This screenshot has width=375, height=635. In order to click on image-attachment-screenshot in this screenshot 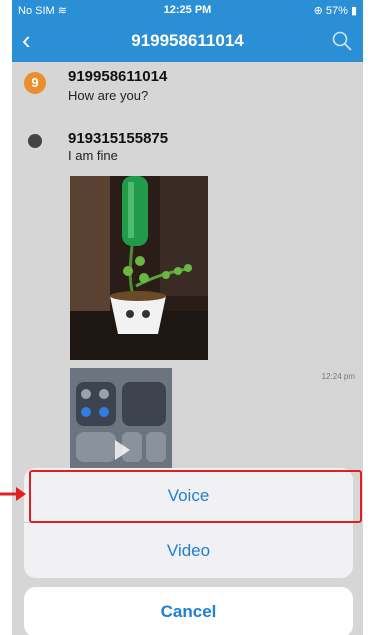, I will do `click(121, 419)`.